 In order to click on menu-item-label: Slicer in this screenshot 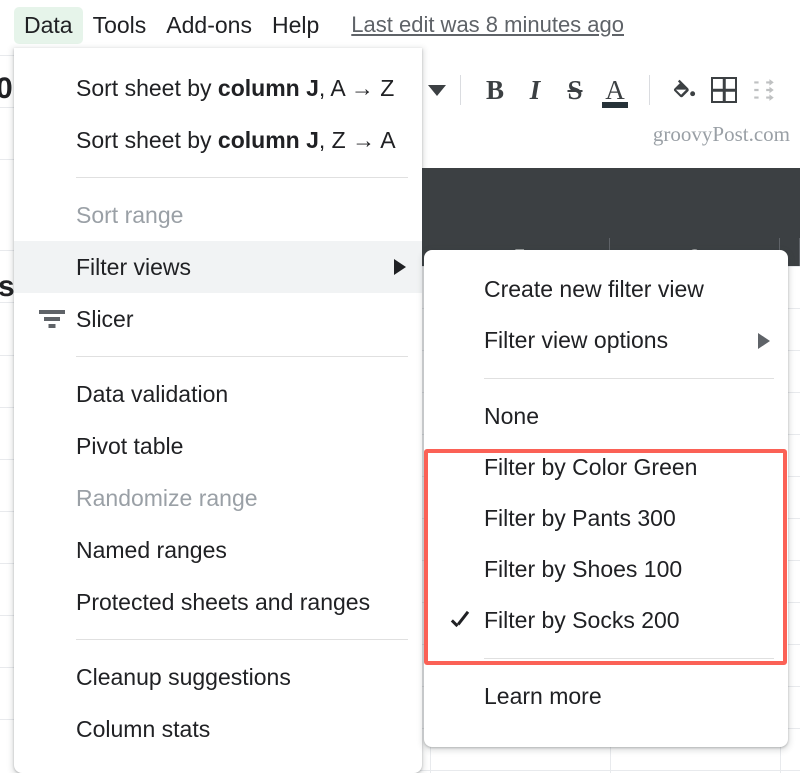, I will do `click(105, 318)`.